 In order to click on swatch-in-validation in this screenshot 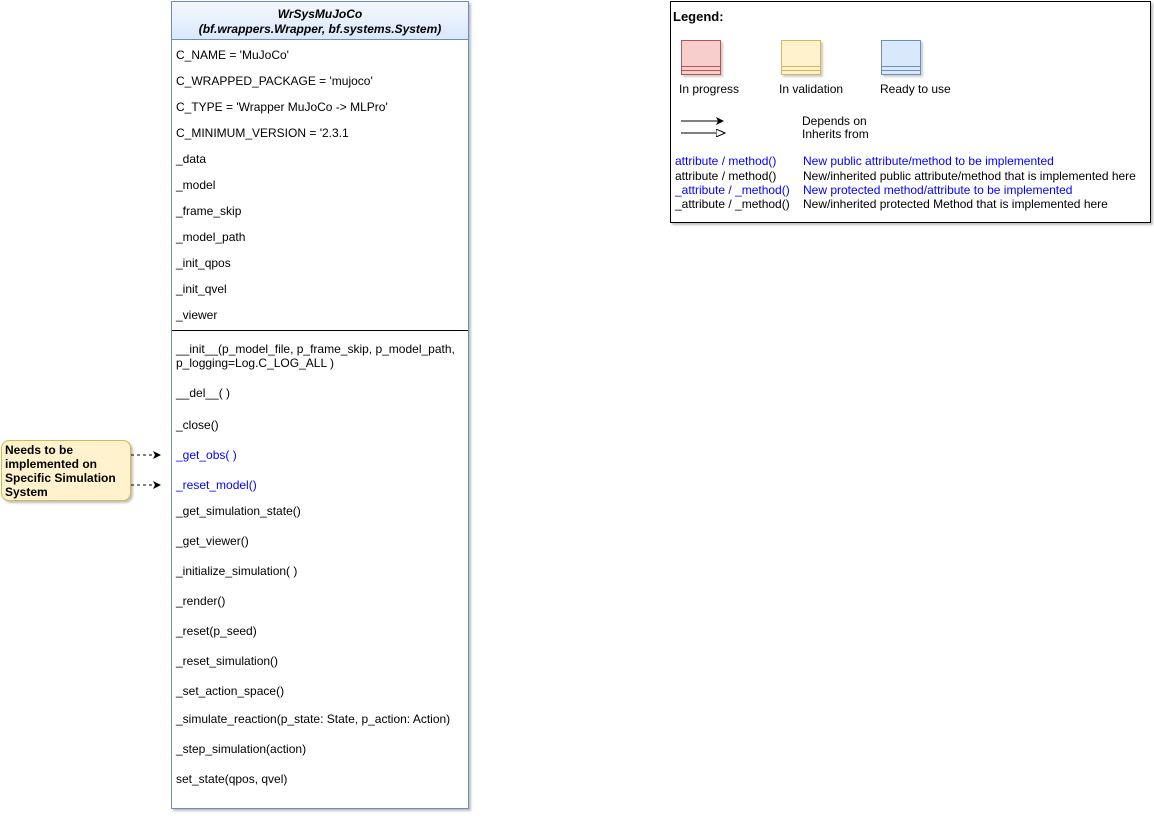, I will do `click(801, 57)`.